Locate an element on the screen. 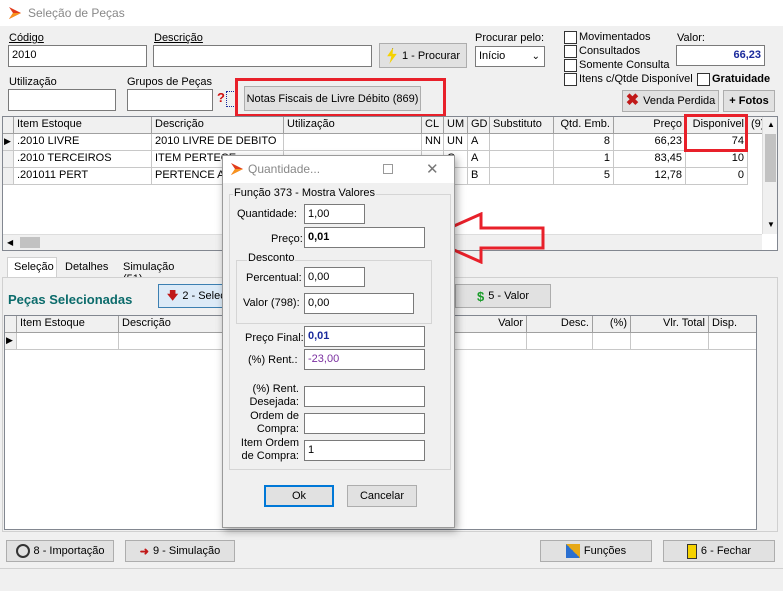 The width and height of the screenshot is (783, 591). table-cell: UN is located at coordinates (456, 142).